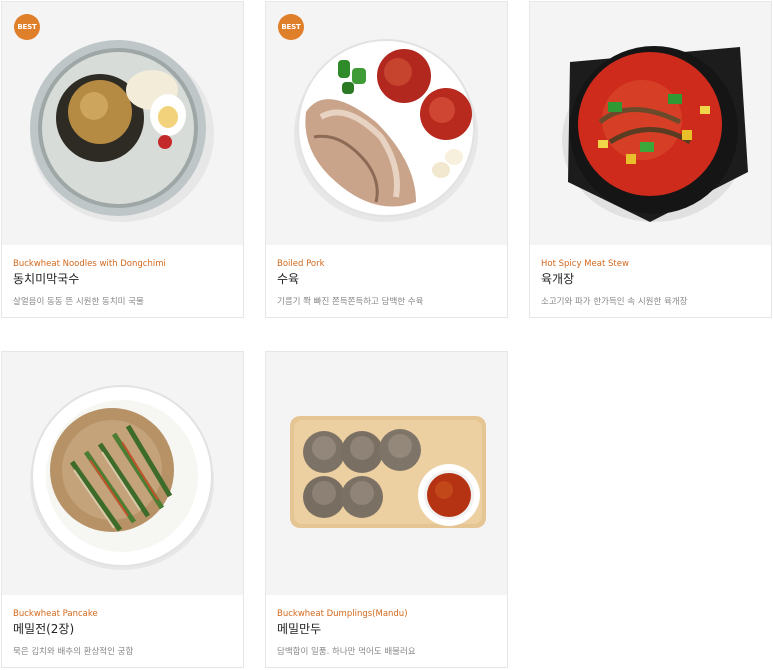 The width and height of the screenshot is (773, 670). What do you see at coordinates (73, 652) in the screenshot?
I see `item-description: 묵은 김치와 배추의 환상적인 궁합` at bounding box center [73, 652].